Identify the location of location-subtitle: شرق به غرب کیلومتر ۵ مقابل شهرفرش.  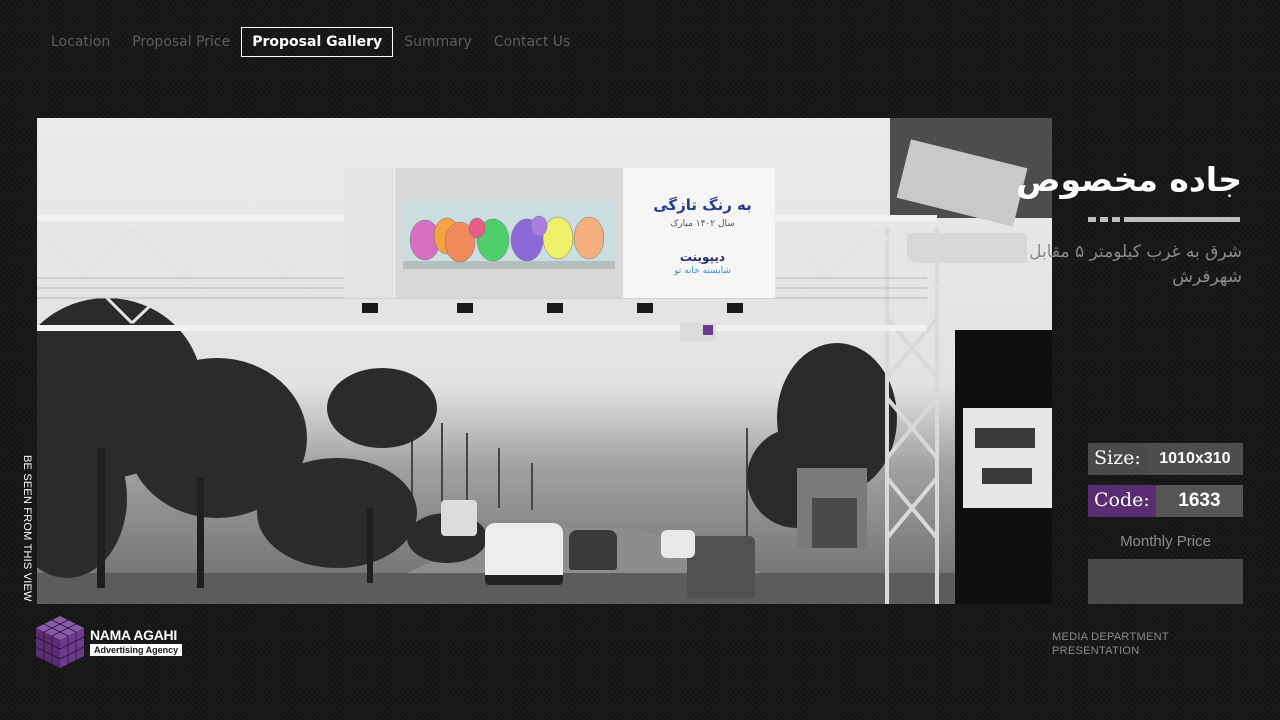
(1135, 264).